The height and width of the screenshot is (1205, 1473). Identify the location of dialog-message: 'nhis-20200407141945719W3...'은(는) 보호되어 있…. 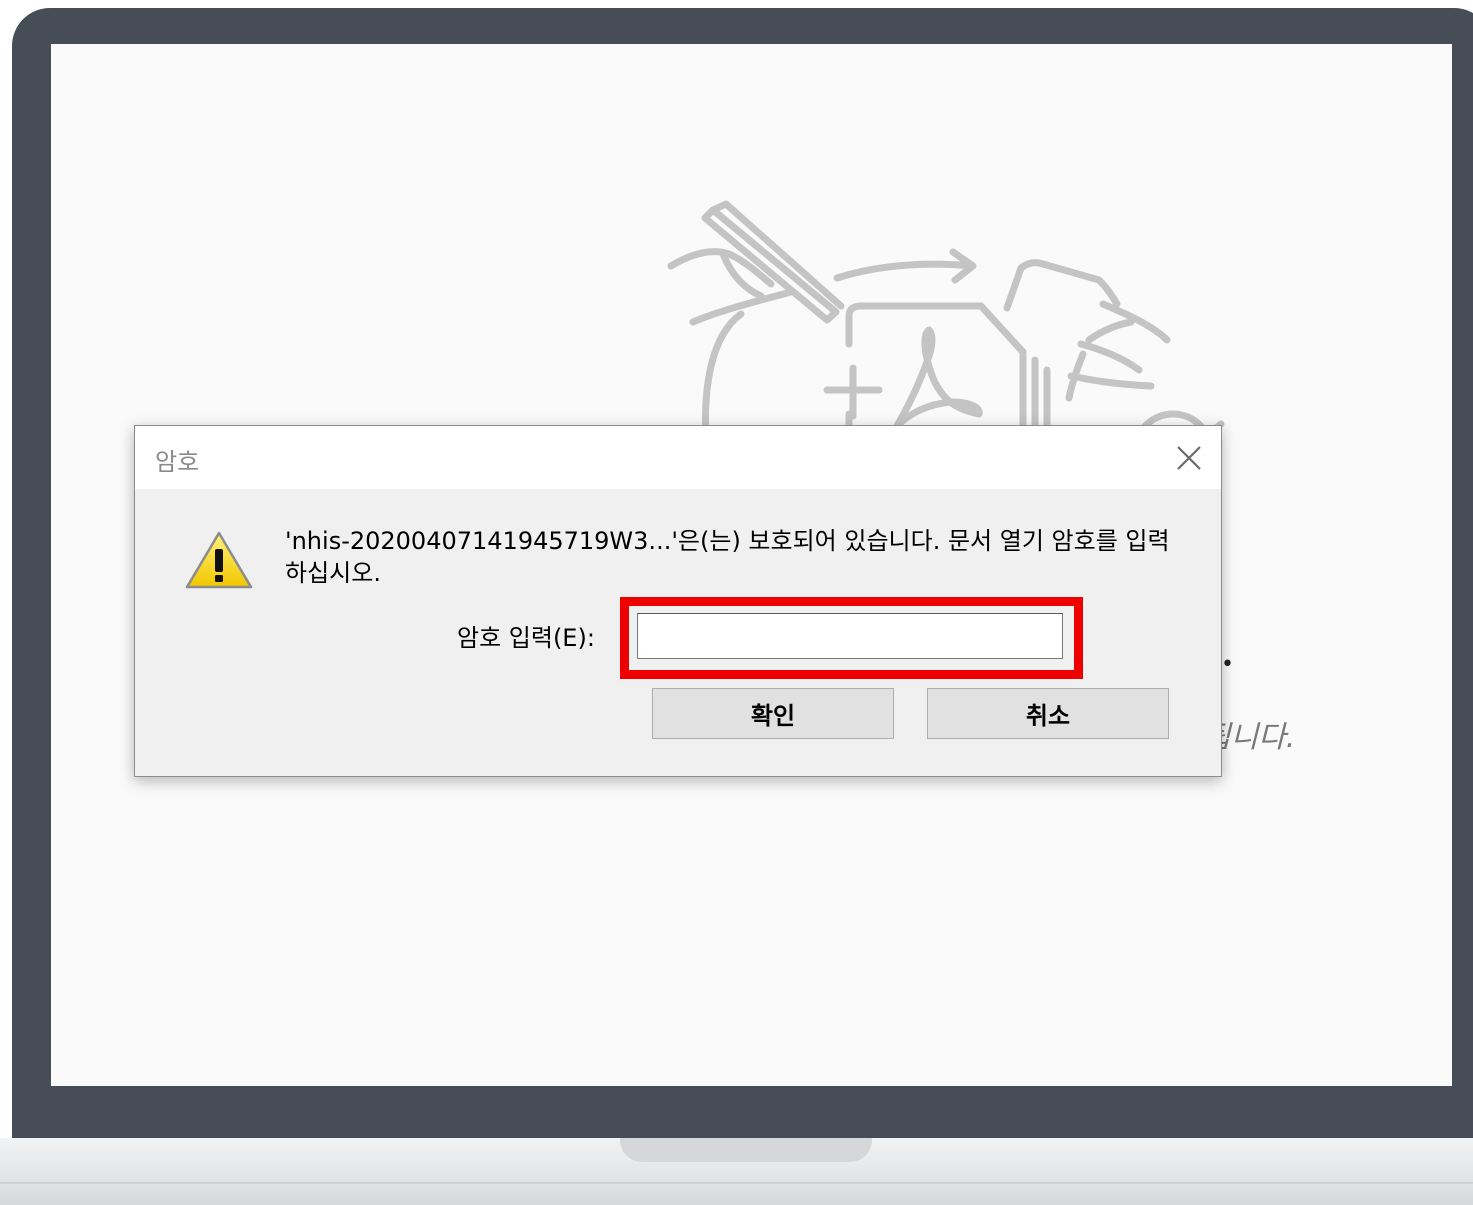
(727, 557).